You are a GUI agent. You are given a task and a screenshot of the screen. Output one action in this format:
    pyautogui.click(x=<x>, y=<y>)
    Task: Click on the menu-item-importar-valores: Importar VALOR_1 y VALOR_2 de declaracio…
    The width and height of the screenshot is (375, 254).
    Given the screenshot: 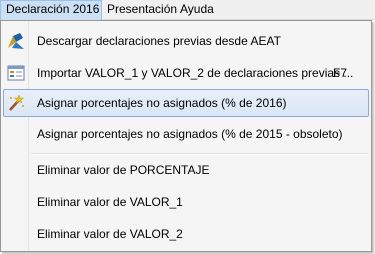 What is the action you would take?
    pyautogui.click(x=186, y=73)
    